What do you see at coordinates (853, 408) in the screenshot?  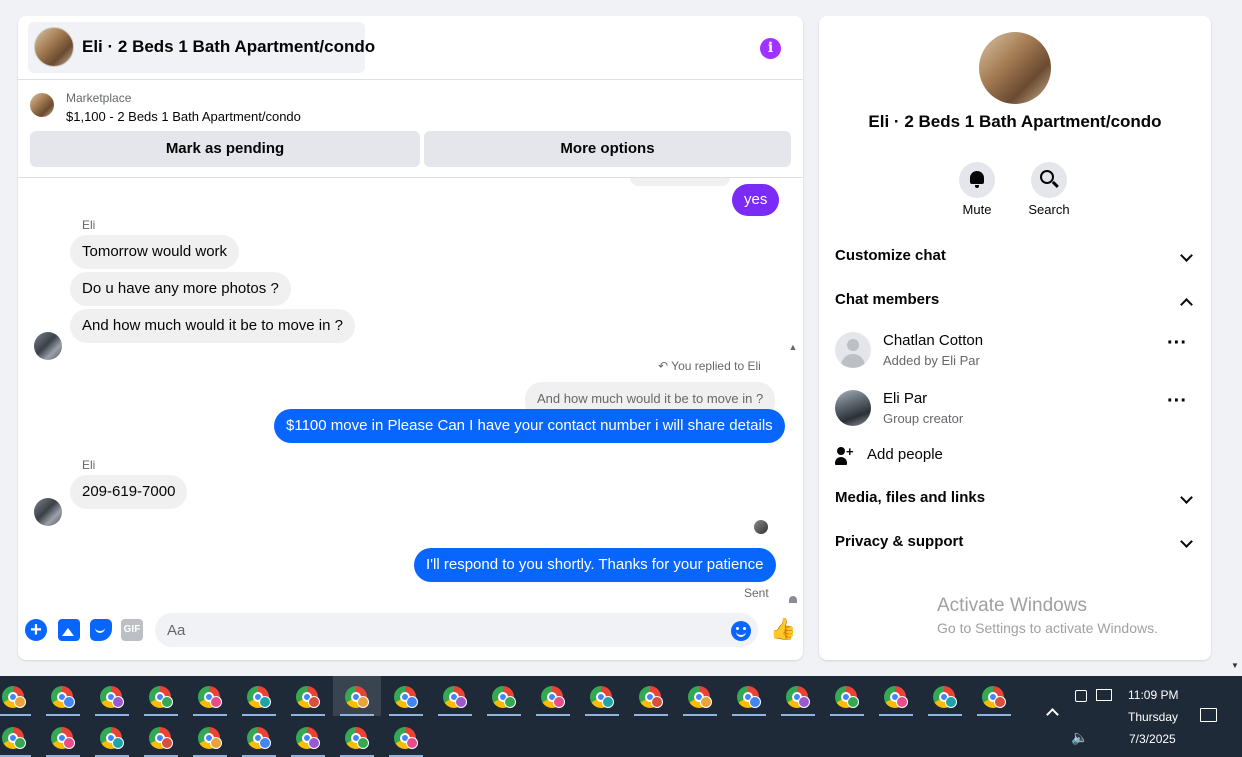 I see `avatar` at bounding box center [853, 408].